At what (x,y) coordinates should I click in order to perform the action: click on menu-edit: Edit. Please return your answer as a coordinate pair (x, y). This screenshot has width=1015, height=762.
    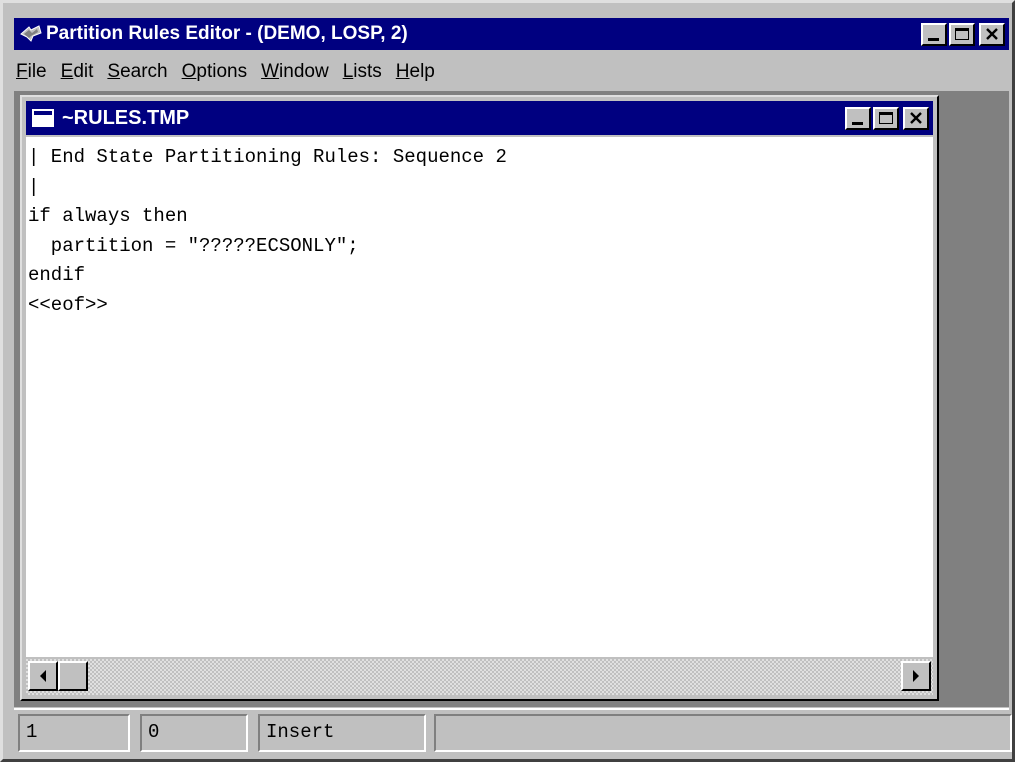
    Looking at the image, I should click on (80, 72).